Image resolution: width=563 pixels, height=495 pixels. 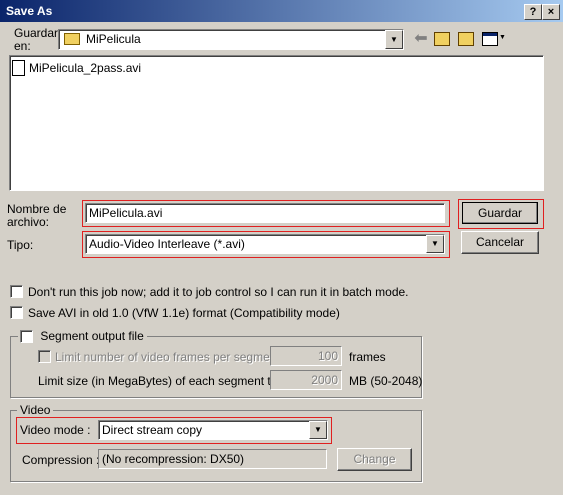 I want to click on change-button: Change, so click(x=374, y=459).